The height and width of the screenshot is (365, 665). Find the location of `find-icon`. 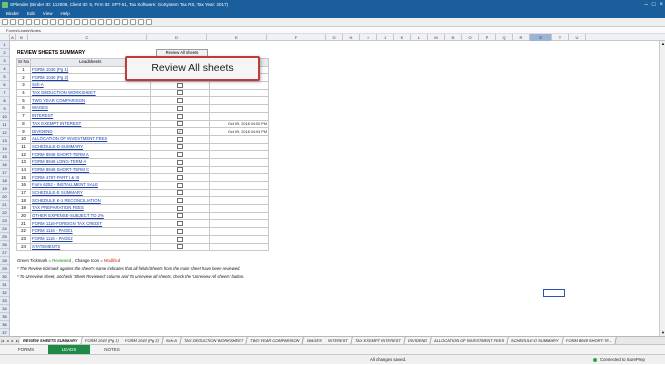

find-icon is located at coordinates (37, 22).